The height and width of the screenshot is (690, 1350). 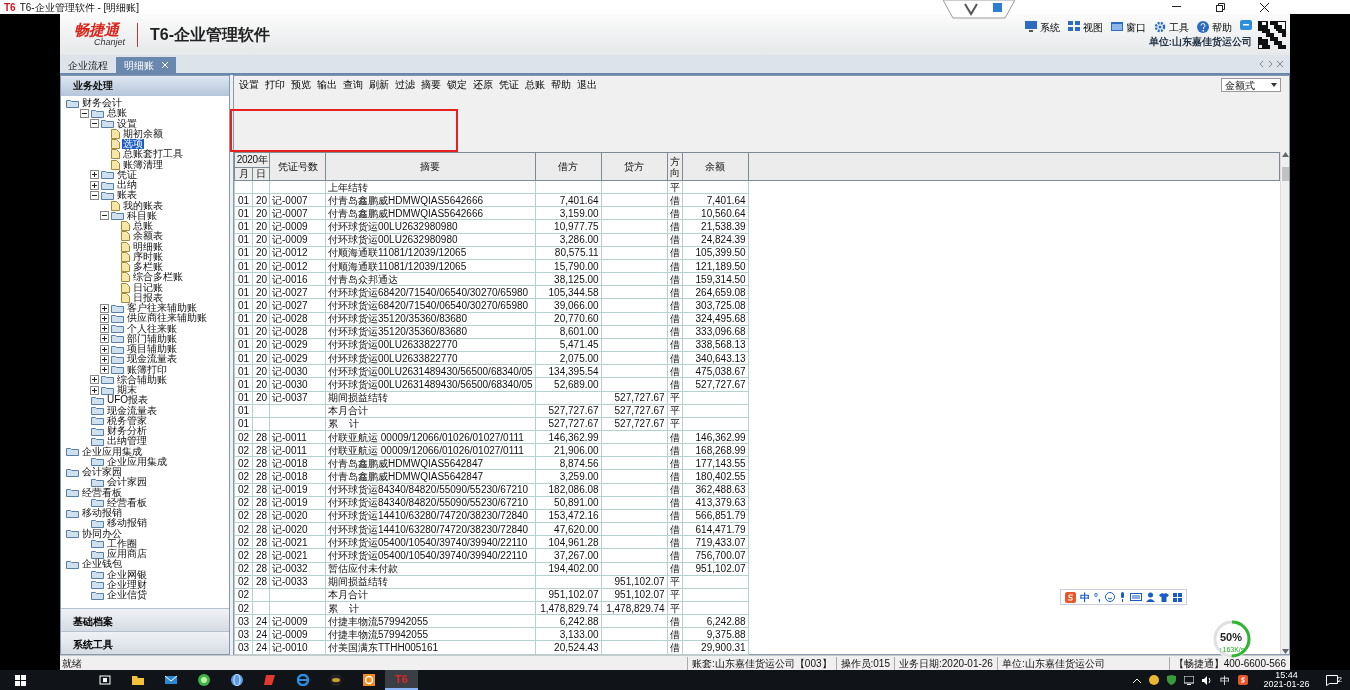 I want to click on toolbar-button: 过滤, so click(x=405, y=85).